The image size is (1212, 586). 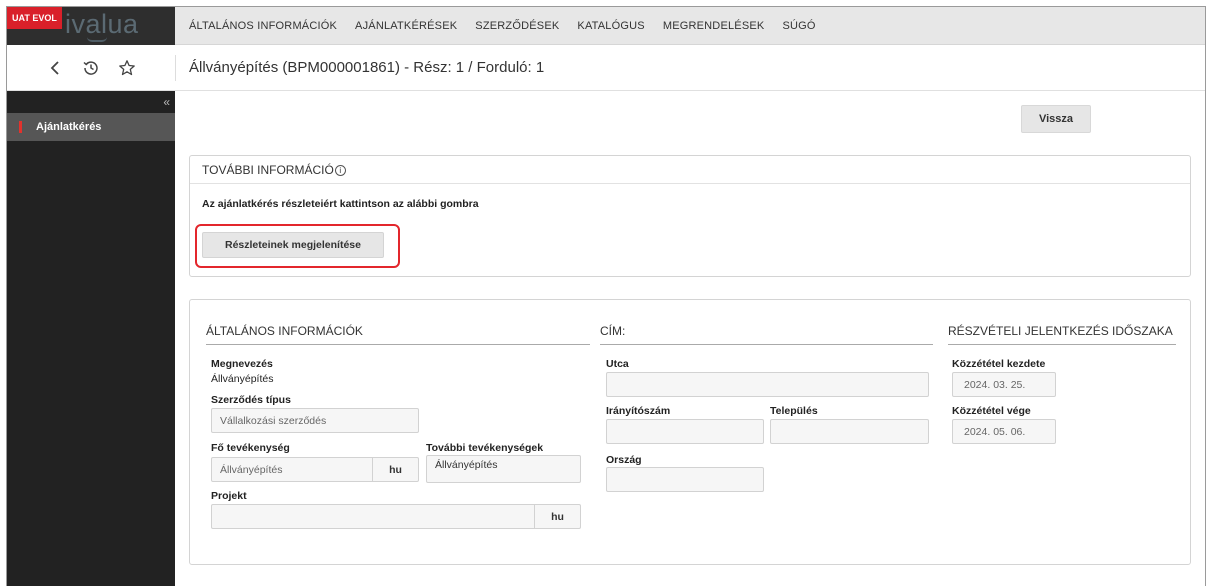 I want to click on star-icon, so click(x=127, y=68).